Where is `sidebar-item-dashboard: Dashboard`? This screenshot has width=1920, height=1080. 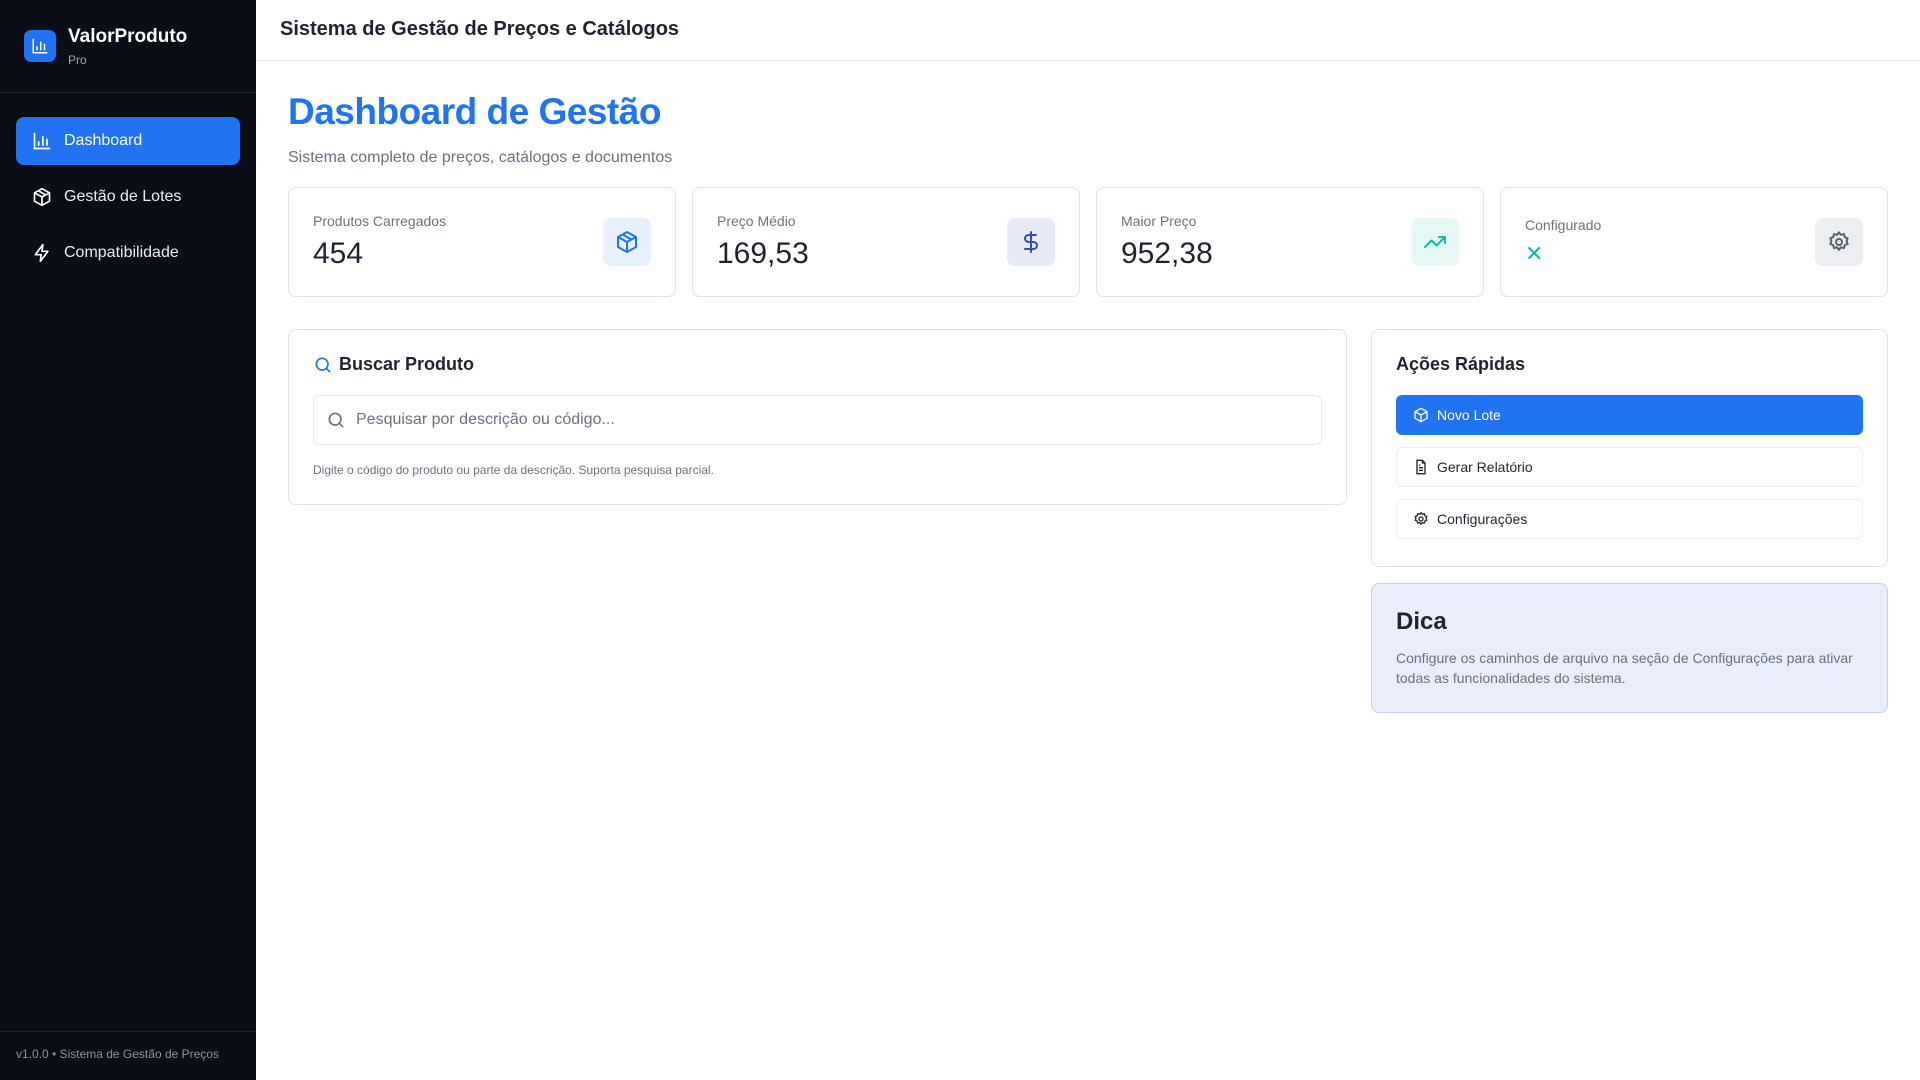 sidebar-item-dashboard: Dashboard is located at coordinates (128, 141).